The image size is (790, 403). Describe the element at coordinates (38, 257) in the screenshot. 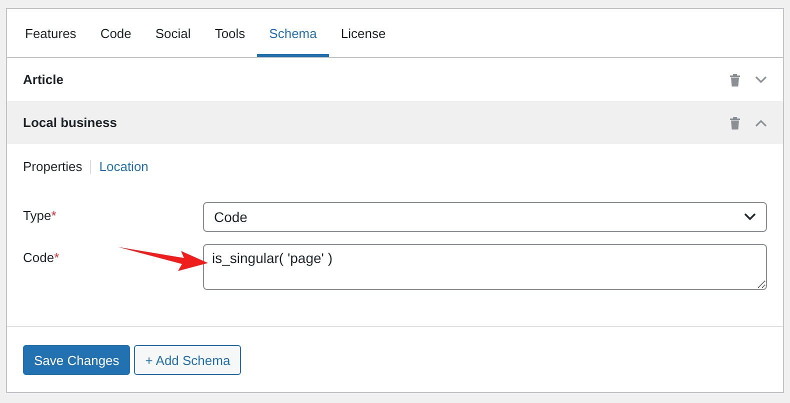

I see `field-label: Code` at that location.